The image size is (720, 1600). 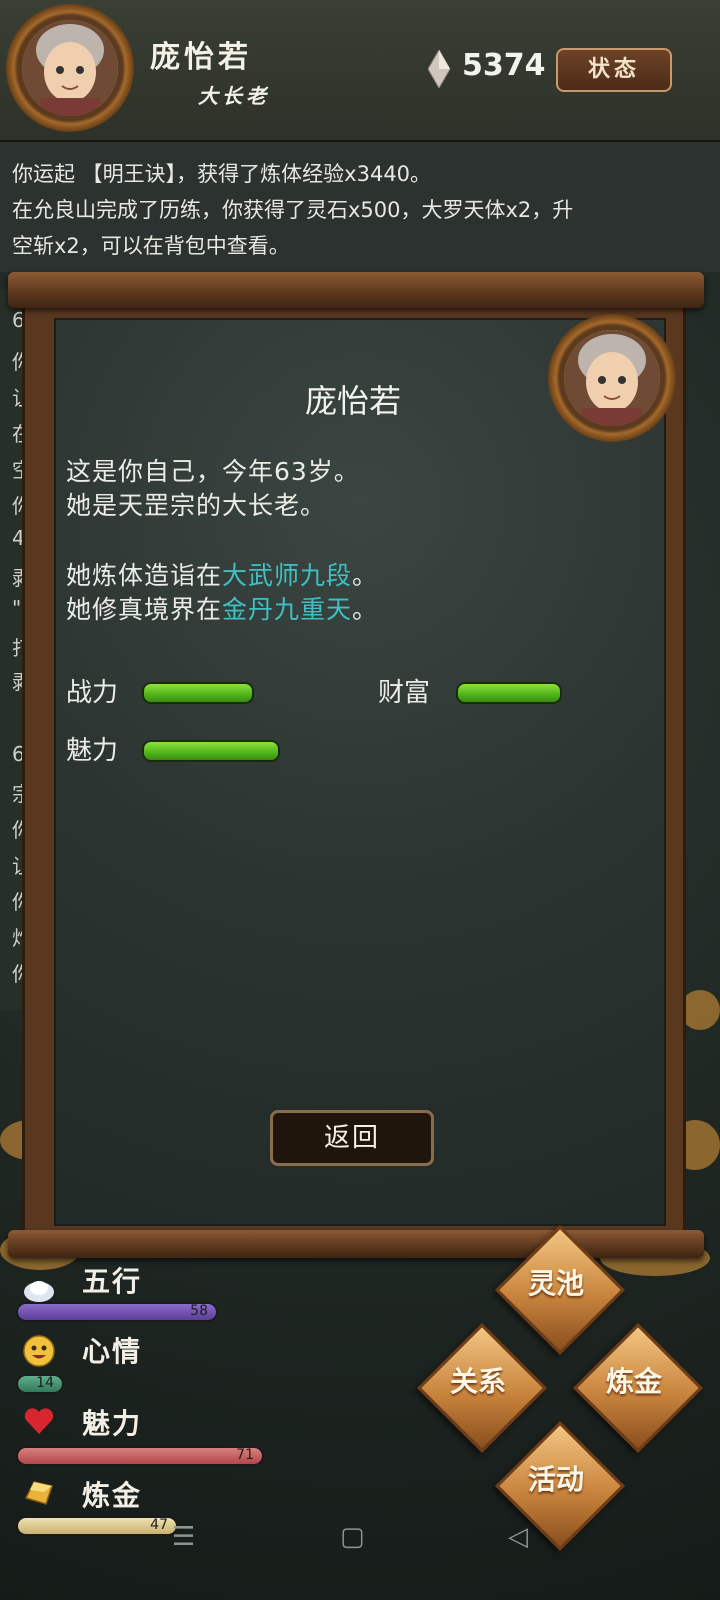 I want to click on charm-bar, so click(x=211, y=751).